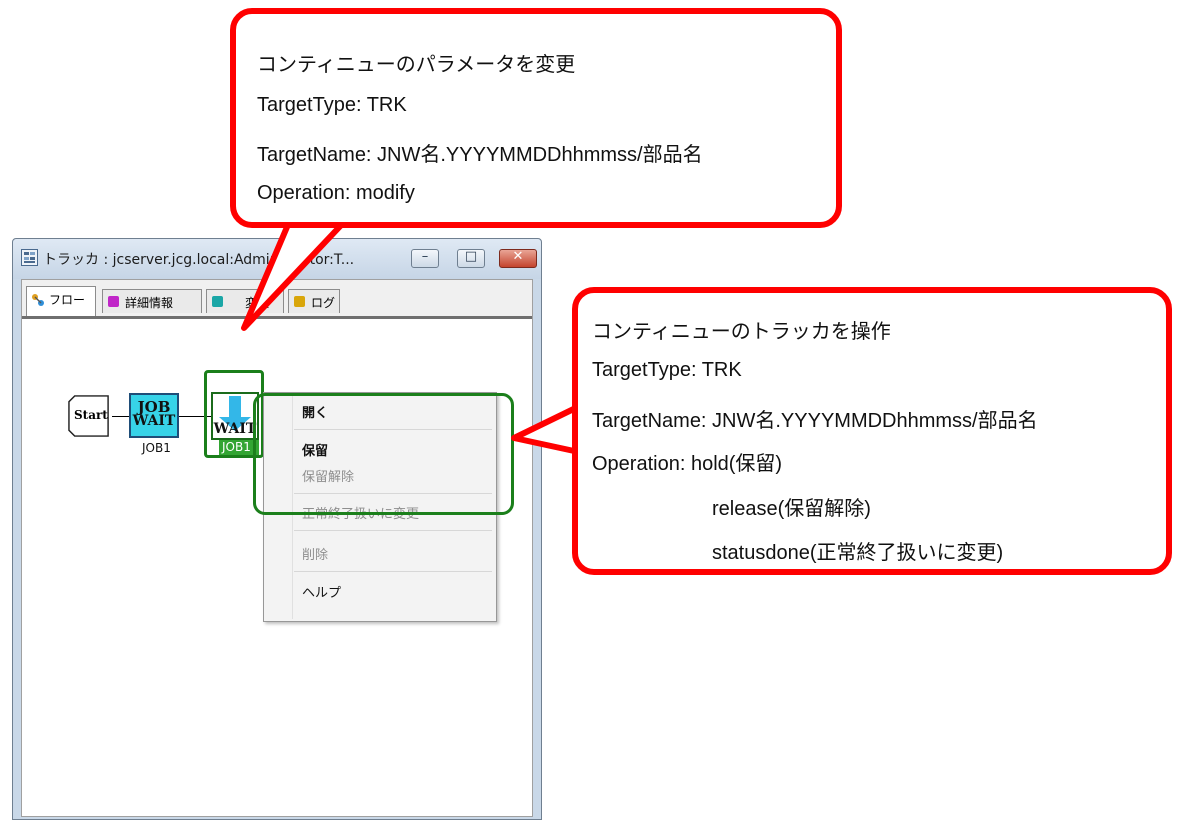 The image size is (1179, 823). Describe the element at coordinates (38, 300) in the screenshot. I see `flow-icon` at that location.